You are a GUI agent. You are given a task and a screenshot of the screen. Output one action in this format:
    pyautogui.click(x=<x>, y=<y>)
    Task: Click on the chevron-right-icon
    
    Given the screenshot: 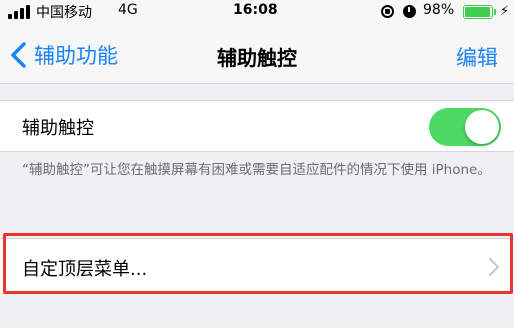 What is the action you would take?
    pyautogui.click(x=494, y=267)
    